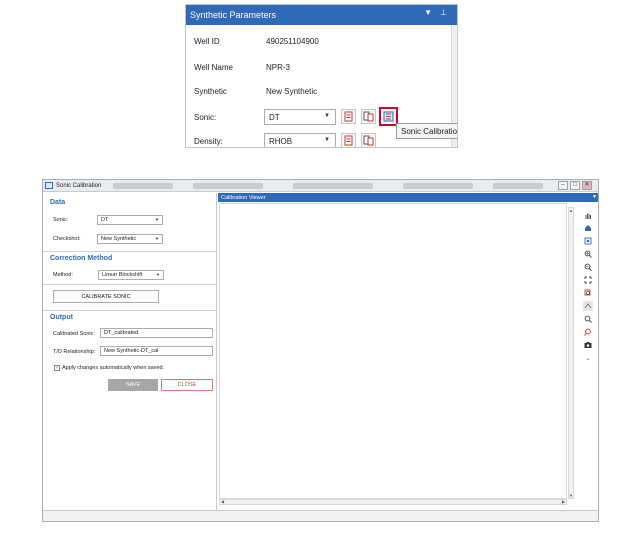 This screenshot has width=621, height=533. What do you see at coordinates (588, 216) in the screenshot?
I see `hand-icon` at bounding box center [588, 216].